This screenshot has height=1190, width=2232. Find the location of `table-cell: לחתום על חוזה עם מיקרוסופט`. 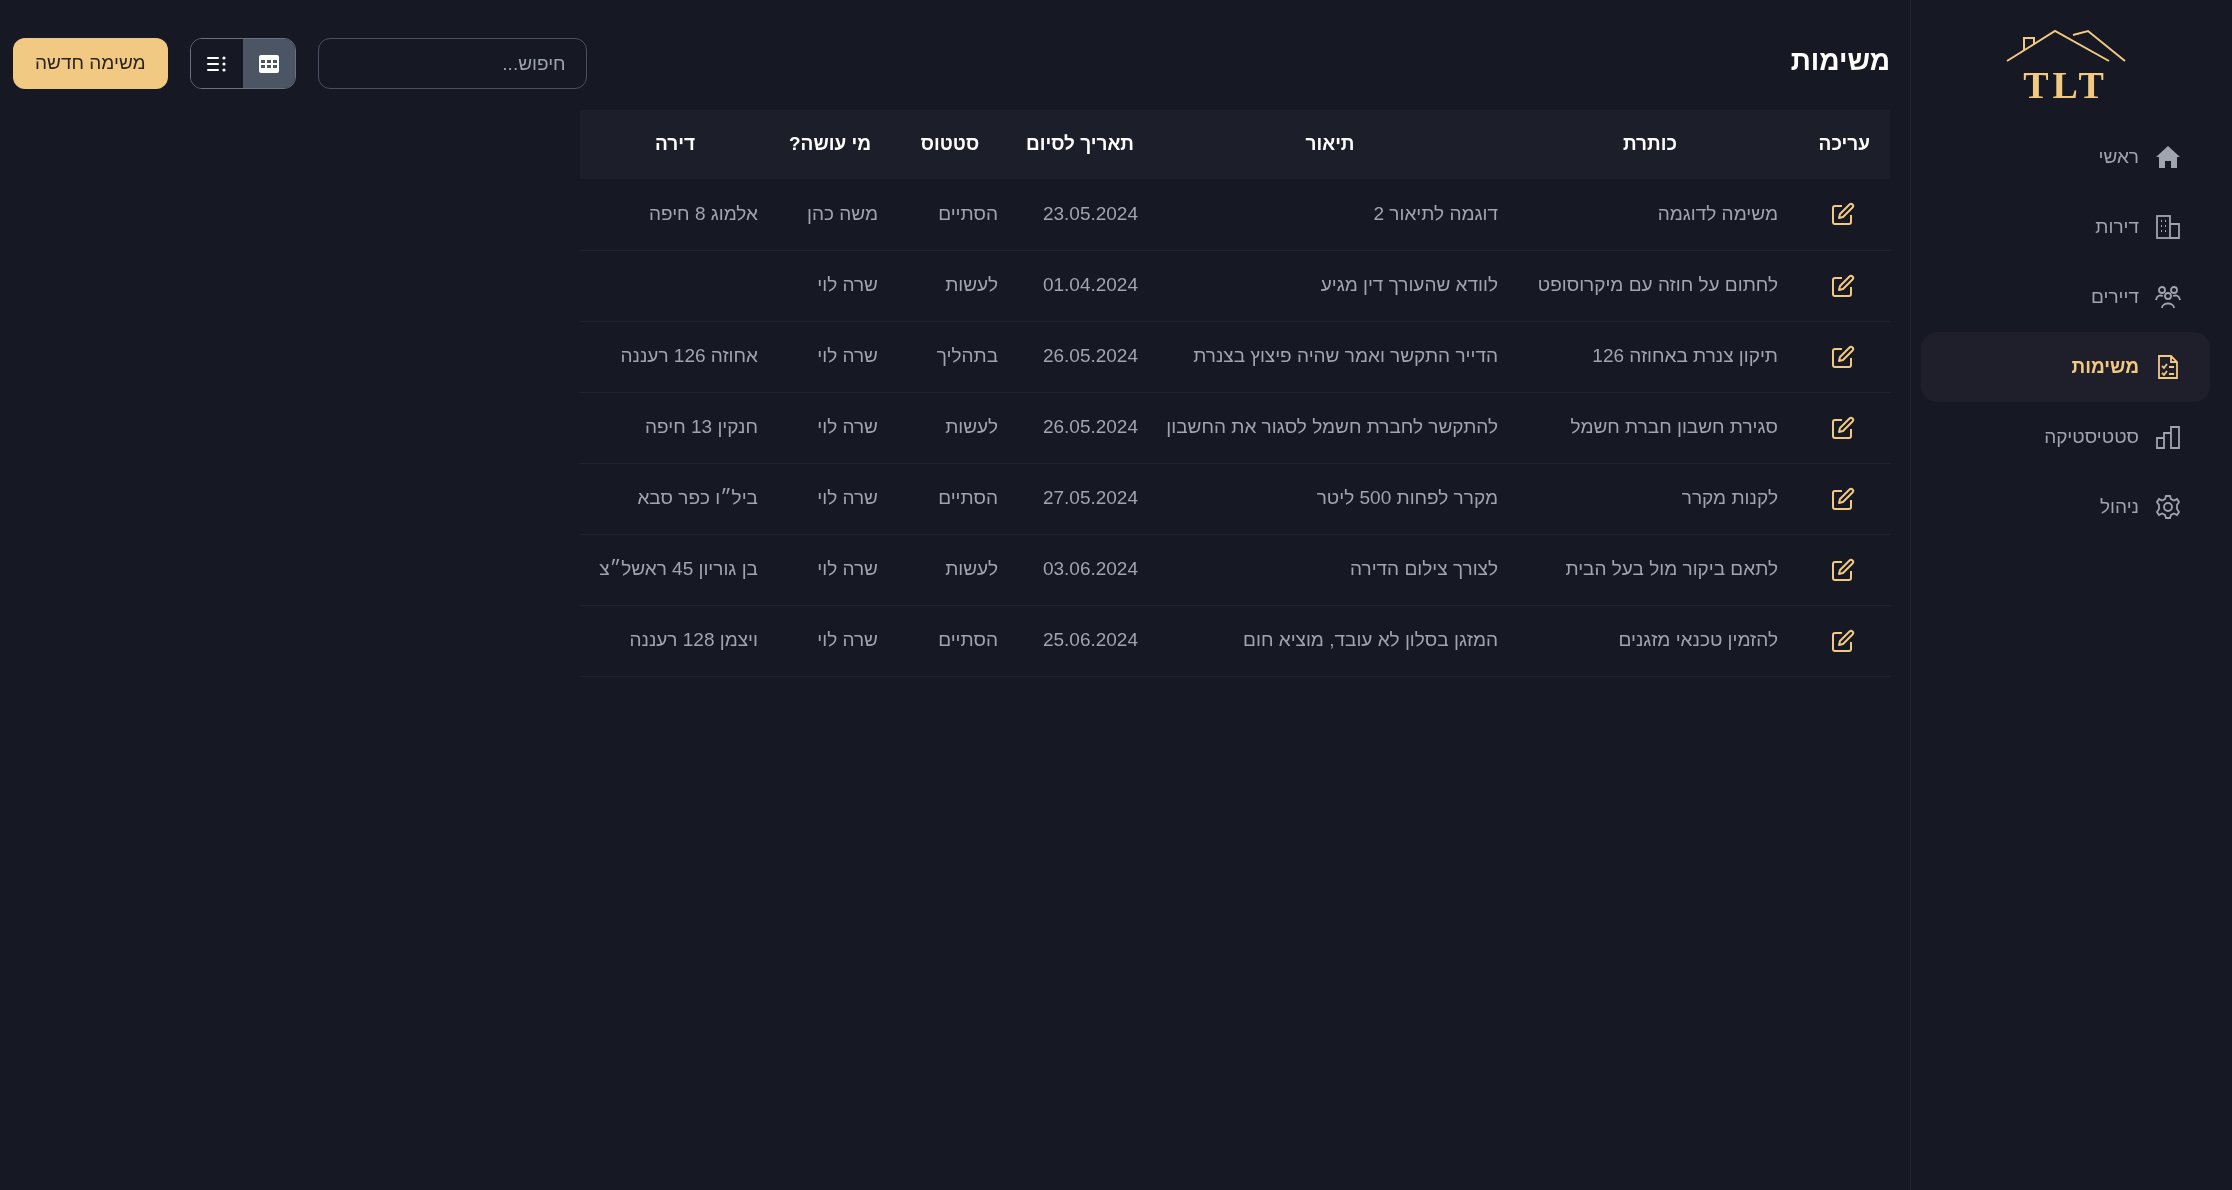

table-cell: לחתום על חוזה עם מיקרוסופט is located at coordinates (1657, 285).